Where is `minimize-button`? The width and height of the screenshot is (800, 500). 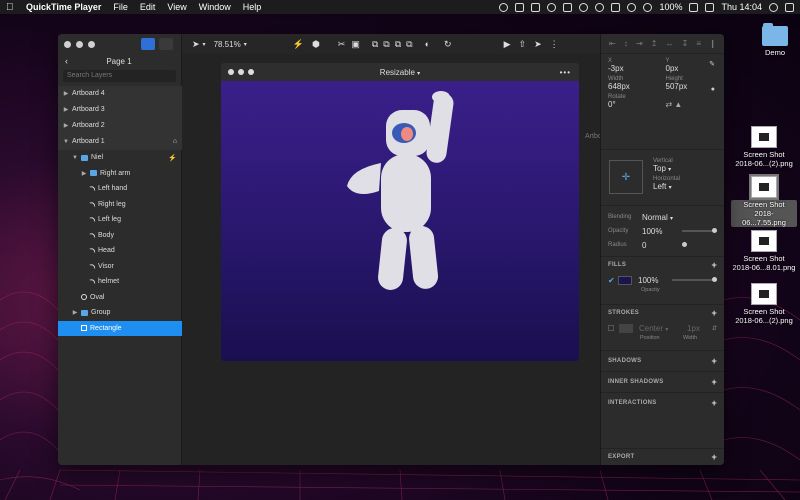 minimize-button is located at coordinates (79, 44).